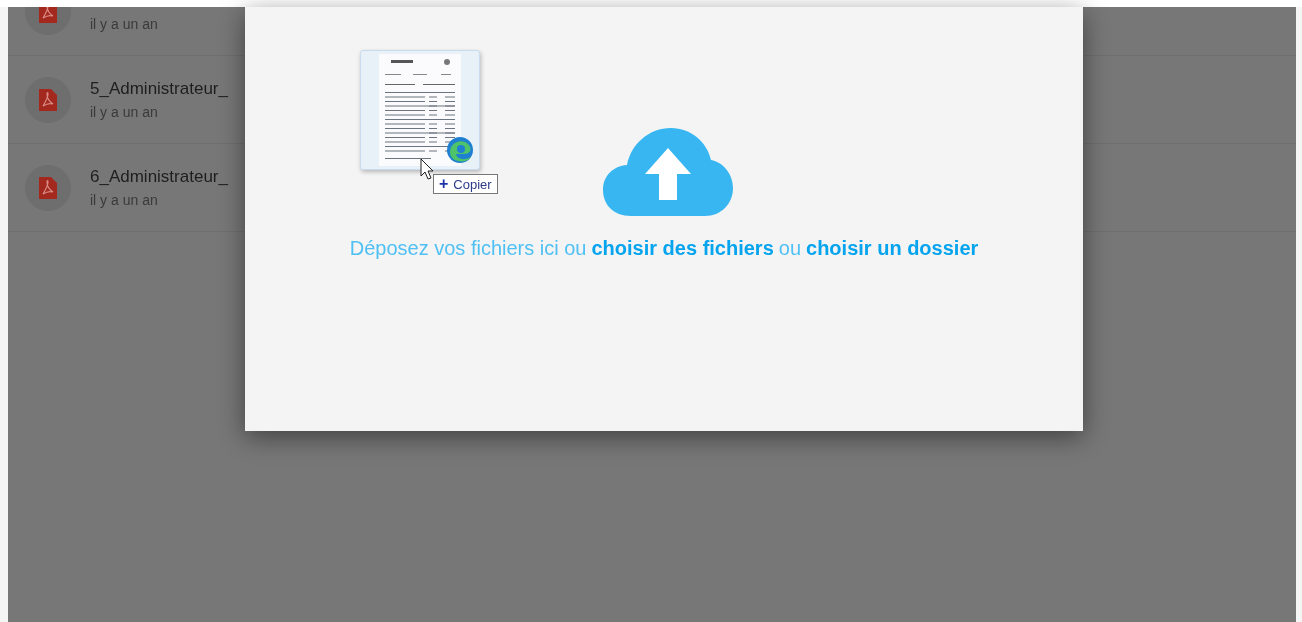  What do you see at coordinates (892, 248) in the screenshot?
I see `choose-link: choisir un dossier` at bounding box center [892, 248].